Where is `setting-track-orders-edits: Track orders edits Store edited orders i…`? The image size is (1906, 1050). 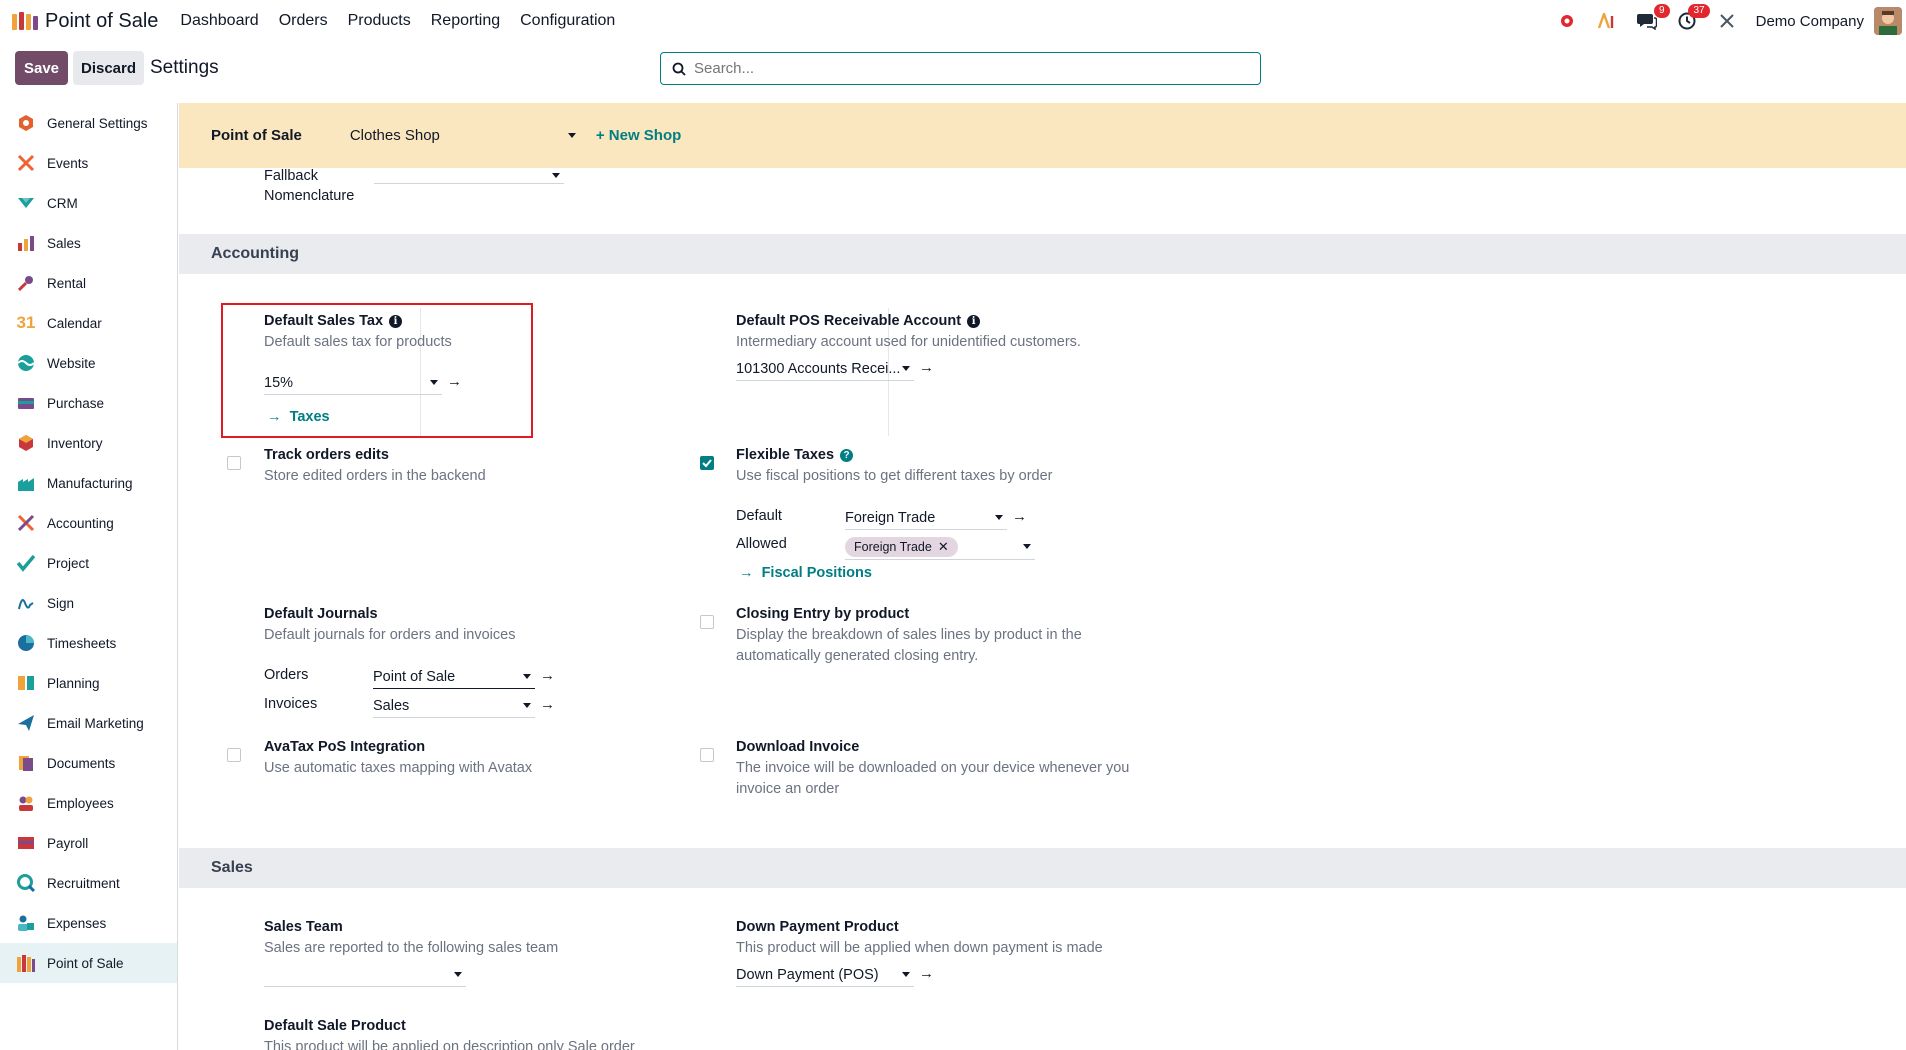 setting-track-orders-edits: Track orders edits Store edited orders i… is located at coordinates (375, 465).